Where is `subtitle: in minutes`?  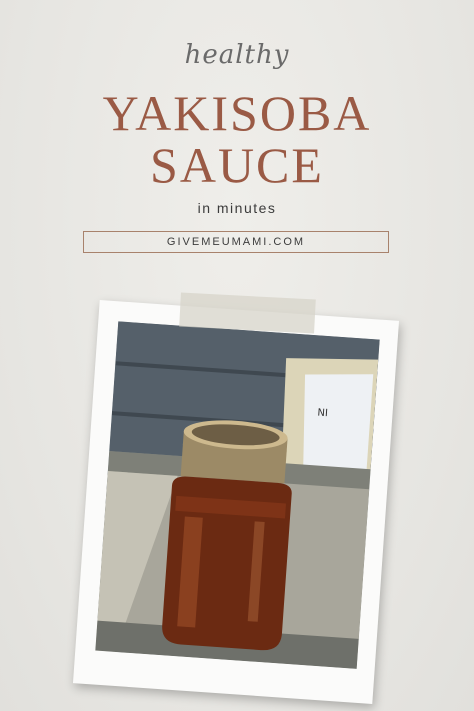
subtitle: in minutes is located at coordinates (237, 208).